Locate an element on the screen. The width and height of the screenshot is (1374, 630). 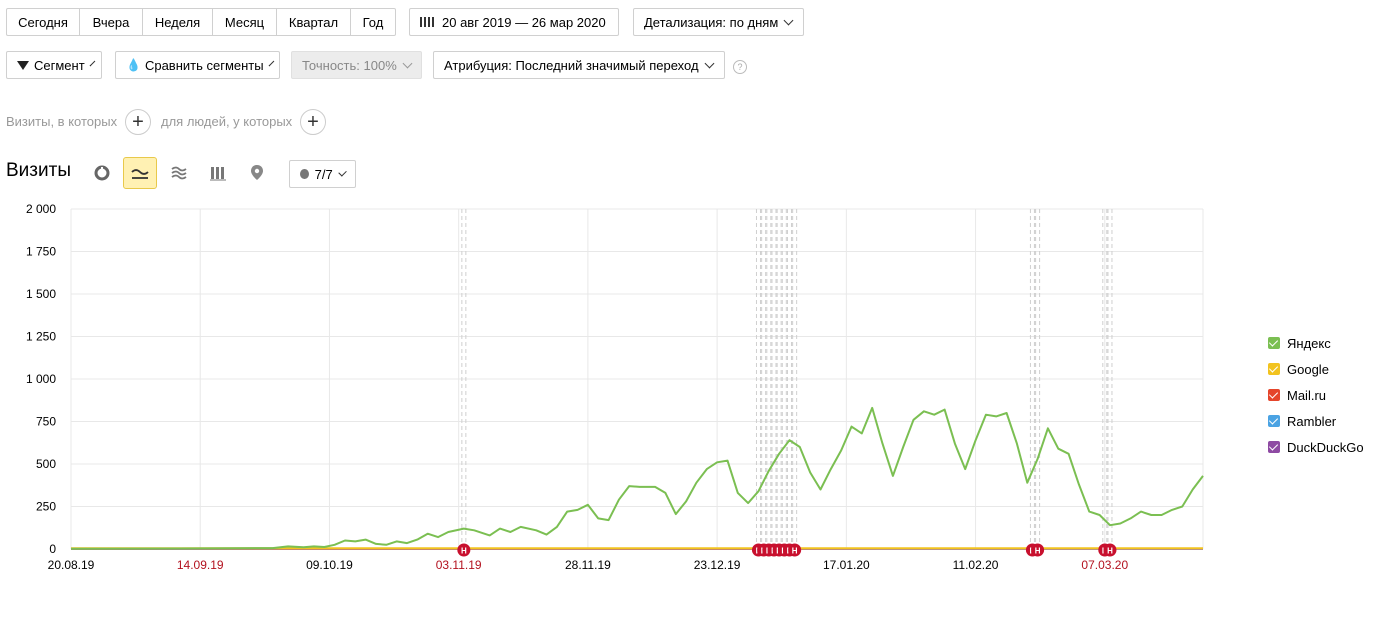
date-range-button: 20 авг 2019 — 26 мар 2020 is located at coordinates (514, 22).